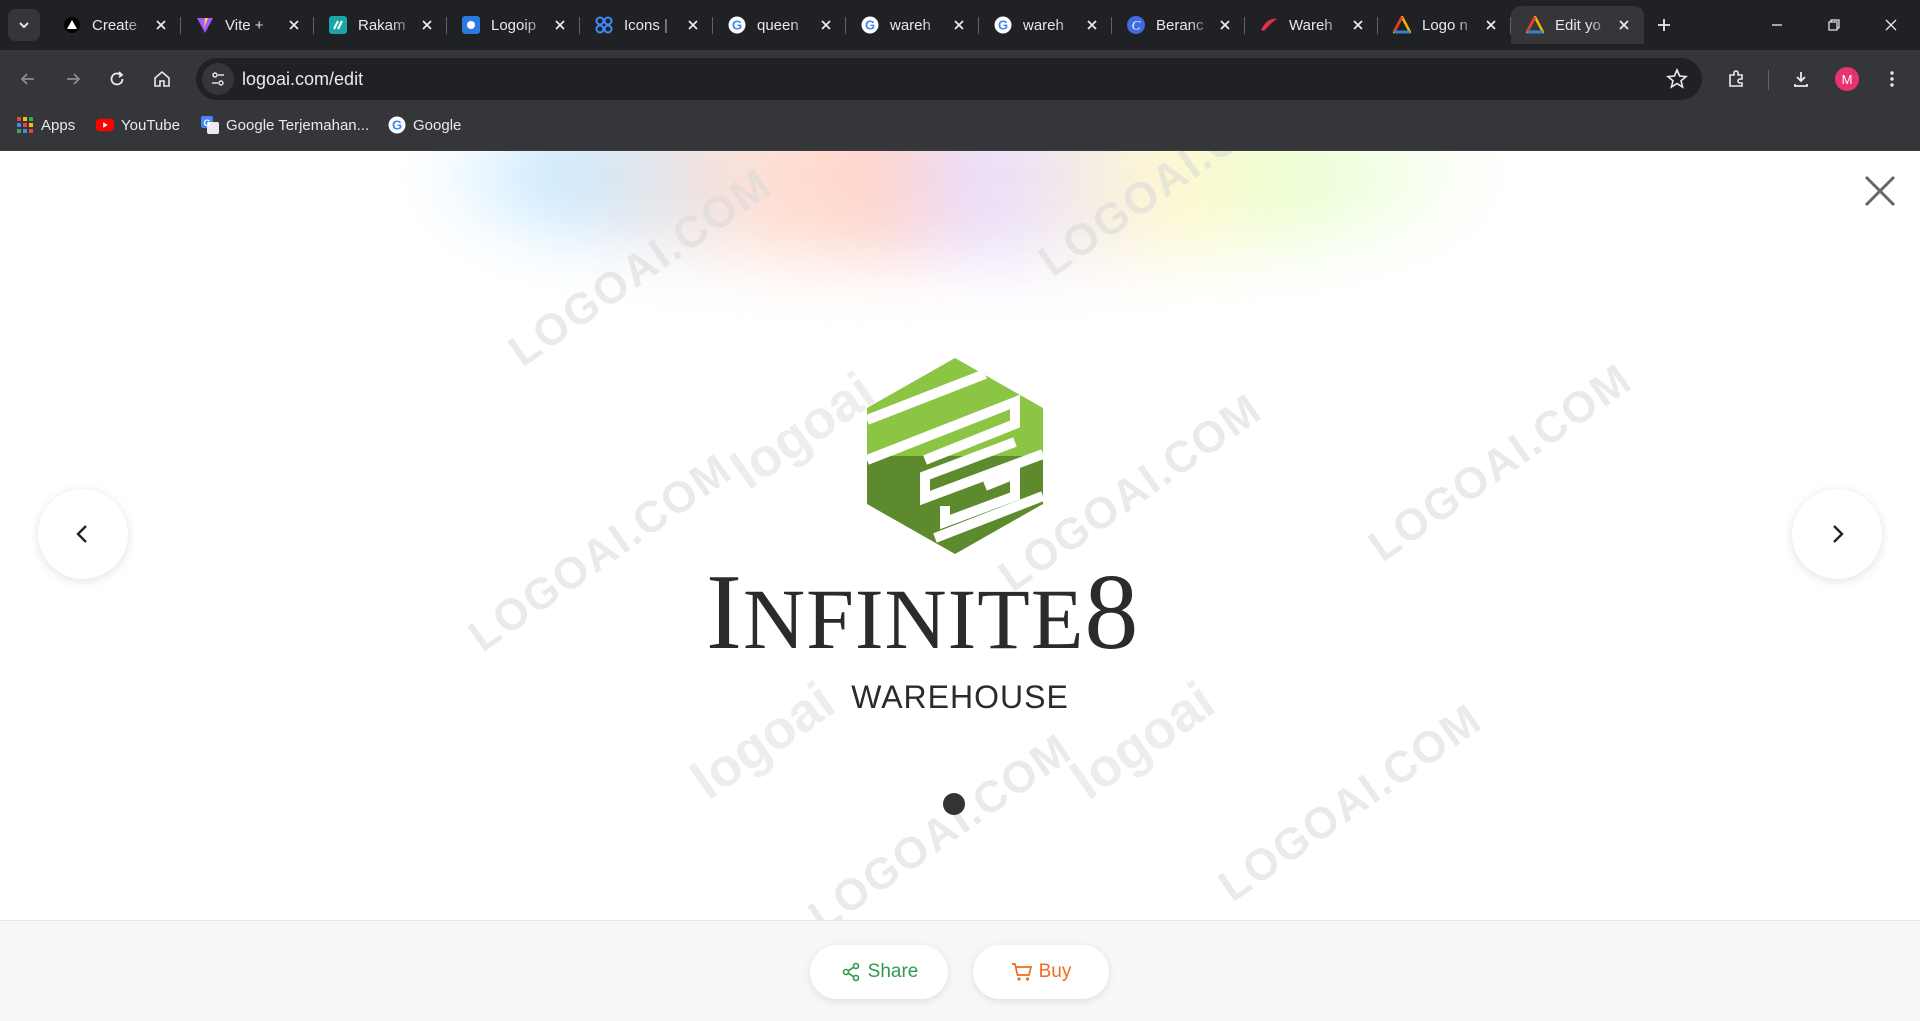 This screenshot has height=1021, width=1920. I want to click on arrow-right-icon, so click(74, 79).